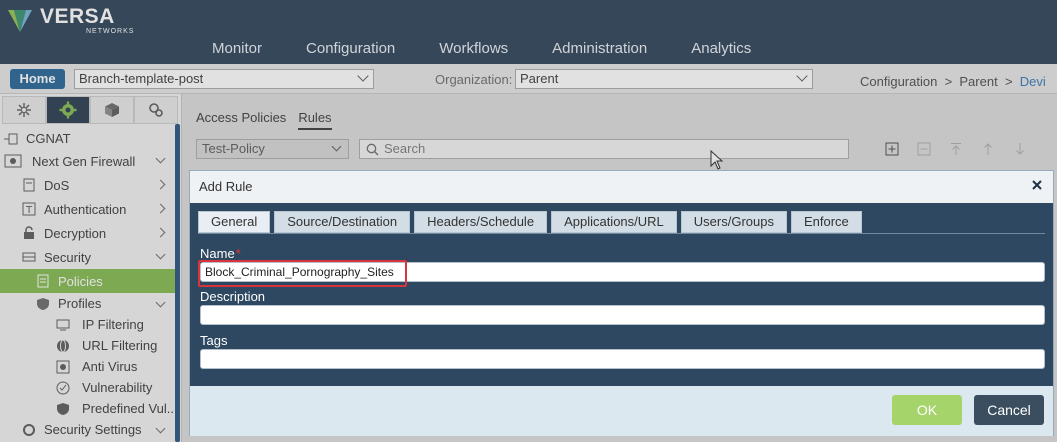 The width and height of the screenshot is (1057, 442). What do you see at coordinates (621, 411) in the screenshot?
I see `dialog-footer: OK Cancel` at bounding box center [621, 411].